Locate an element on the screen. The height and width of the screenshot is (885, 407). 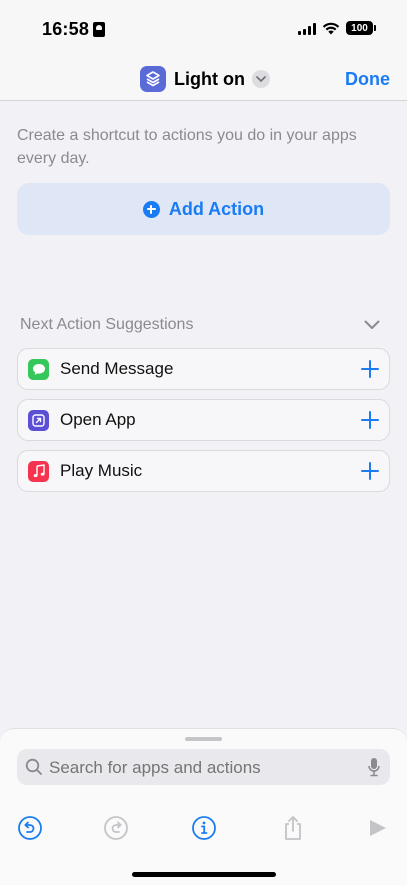
status-bar: 16:58 100 is located at coordinates (203, 29).